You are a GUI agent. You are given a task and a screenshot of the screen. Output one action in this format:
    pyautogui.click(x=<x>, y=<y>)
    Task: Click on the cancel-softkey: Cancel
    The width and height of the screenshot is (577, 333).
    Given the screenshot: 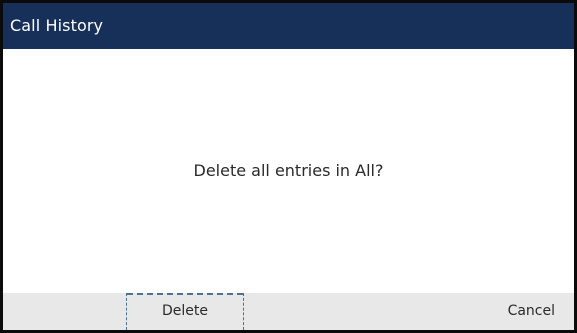 What is the action you would take?
    pyautogui.click(x=519, y=311)
    